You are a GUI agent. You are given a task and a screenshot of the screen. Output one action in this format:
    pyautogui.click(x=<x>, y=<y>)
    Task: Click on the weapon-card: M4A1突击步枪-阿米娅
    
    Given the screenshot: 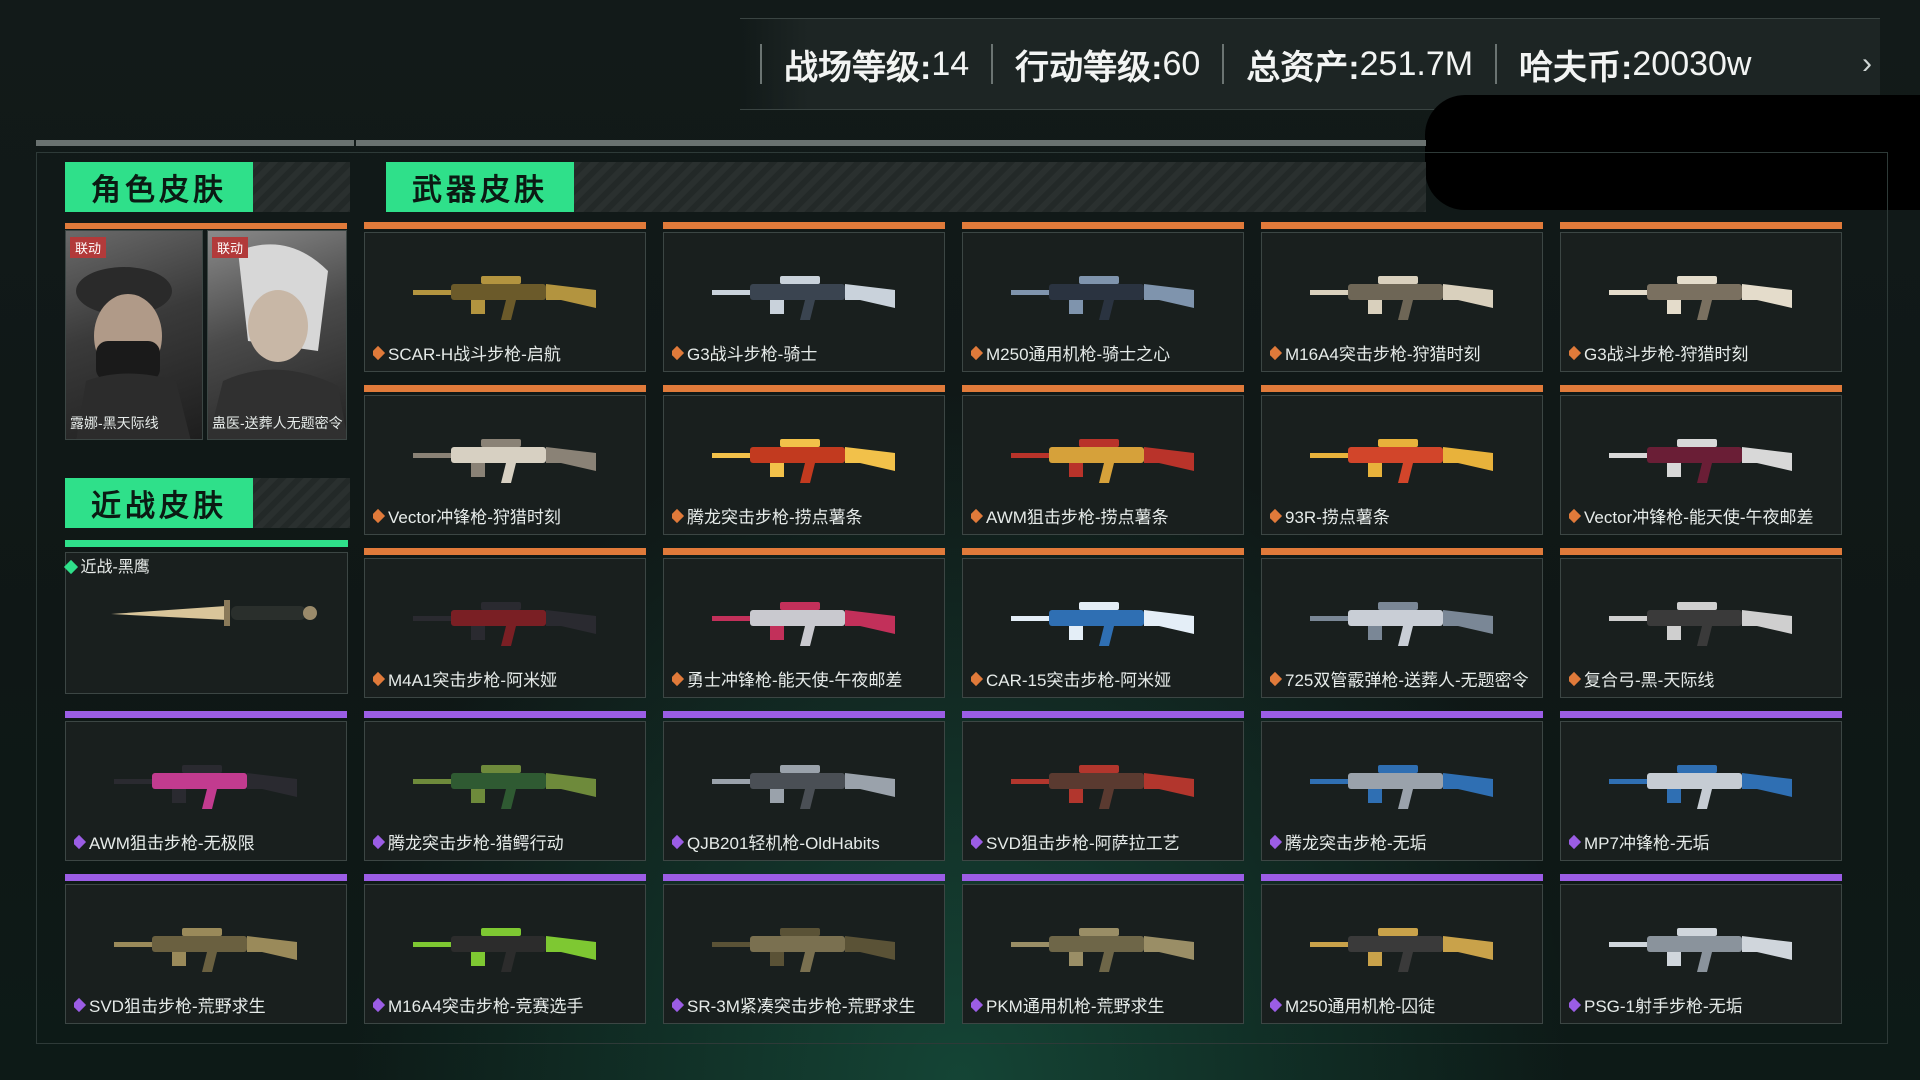 What is the action you would take?
    pyautogui.click(x=505, y=628)
    